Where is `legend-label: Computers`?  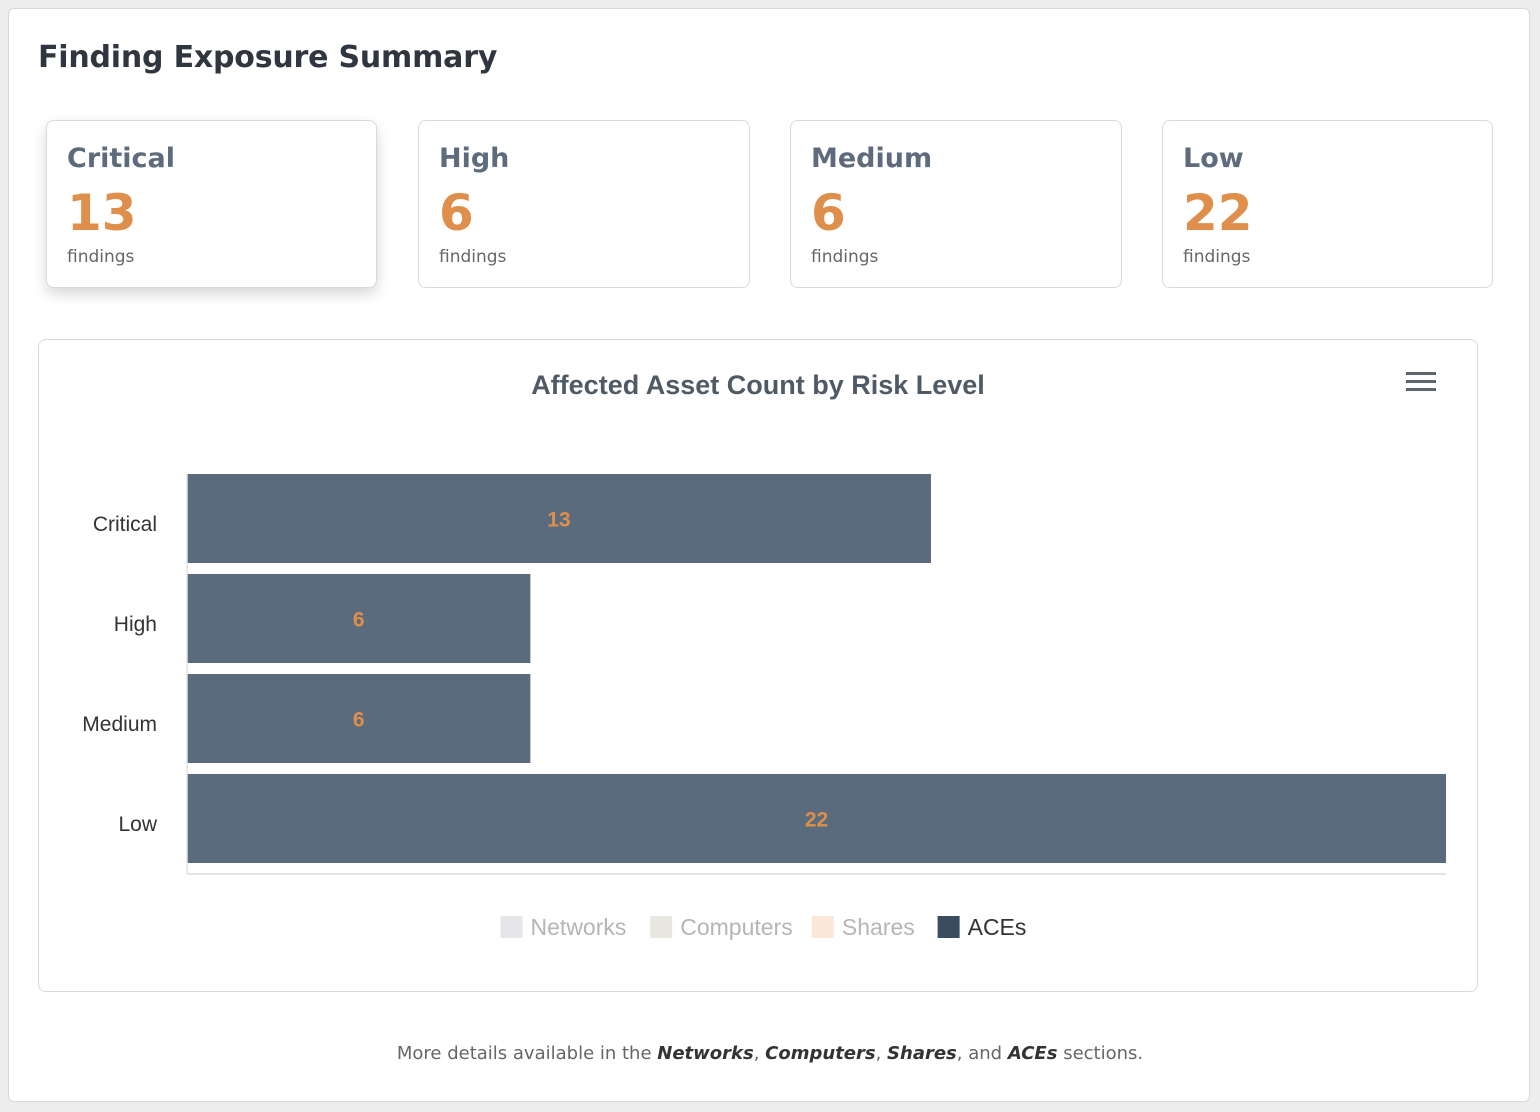 legend-label: Computers is located at coordinates (736, 927).